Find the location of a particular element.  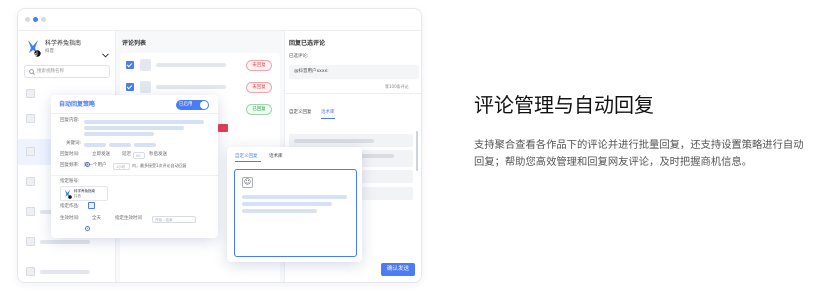

selected-more: 等100条评论 is located at coordinates (397, 86).